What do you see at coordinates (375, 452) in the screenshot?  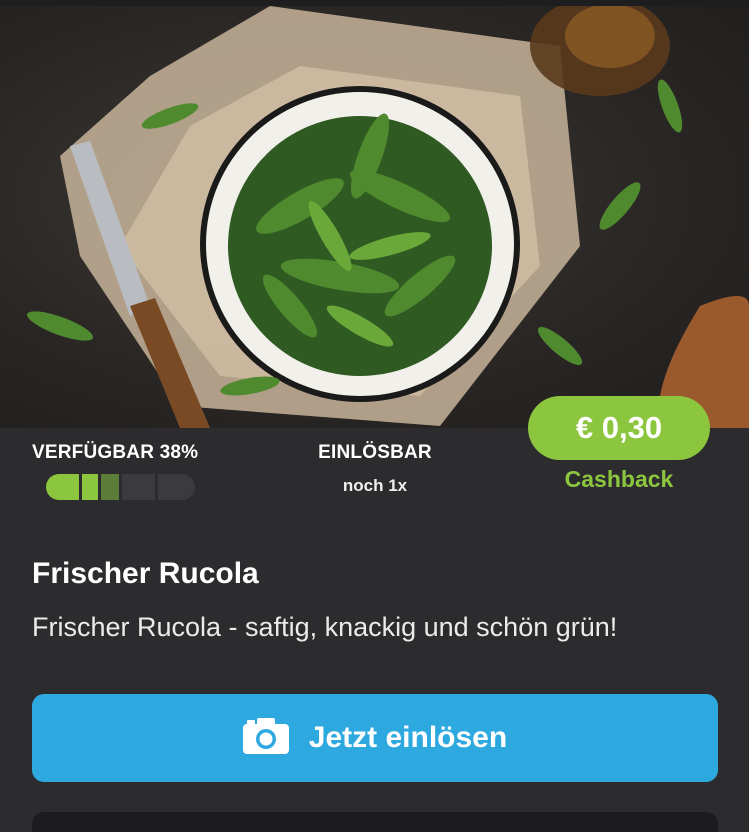 I see `redeemable-label: EINLÖSBAR` at bounding box center [375, 452].